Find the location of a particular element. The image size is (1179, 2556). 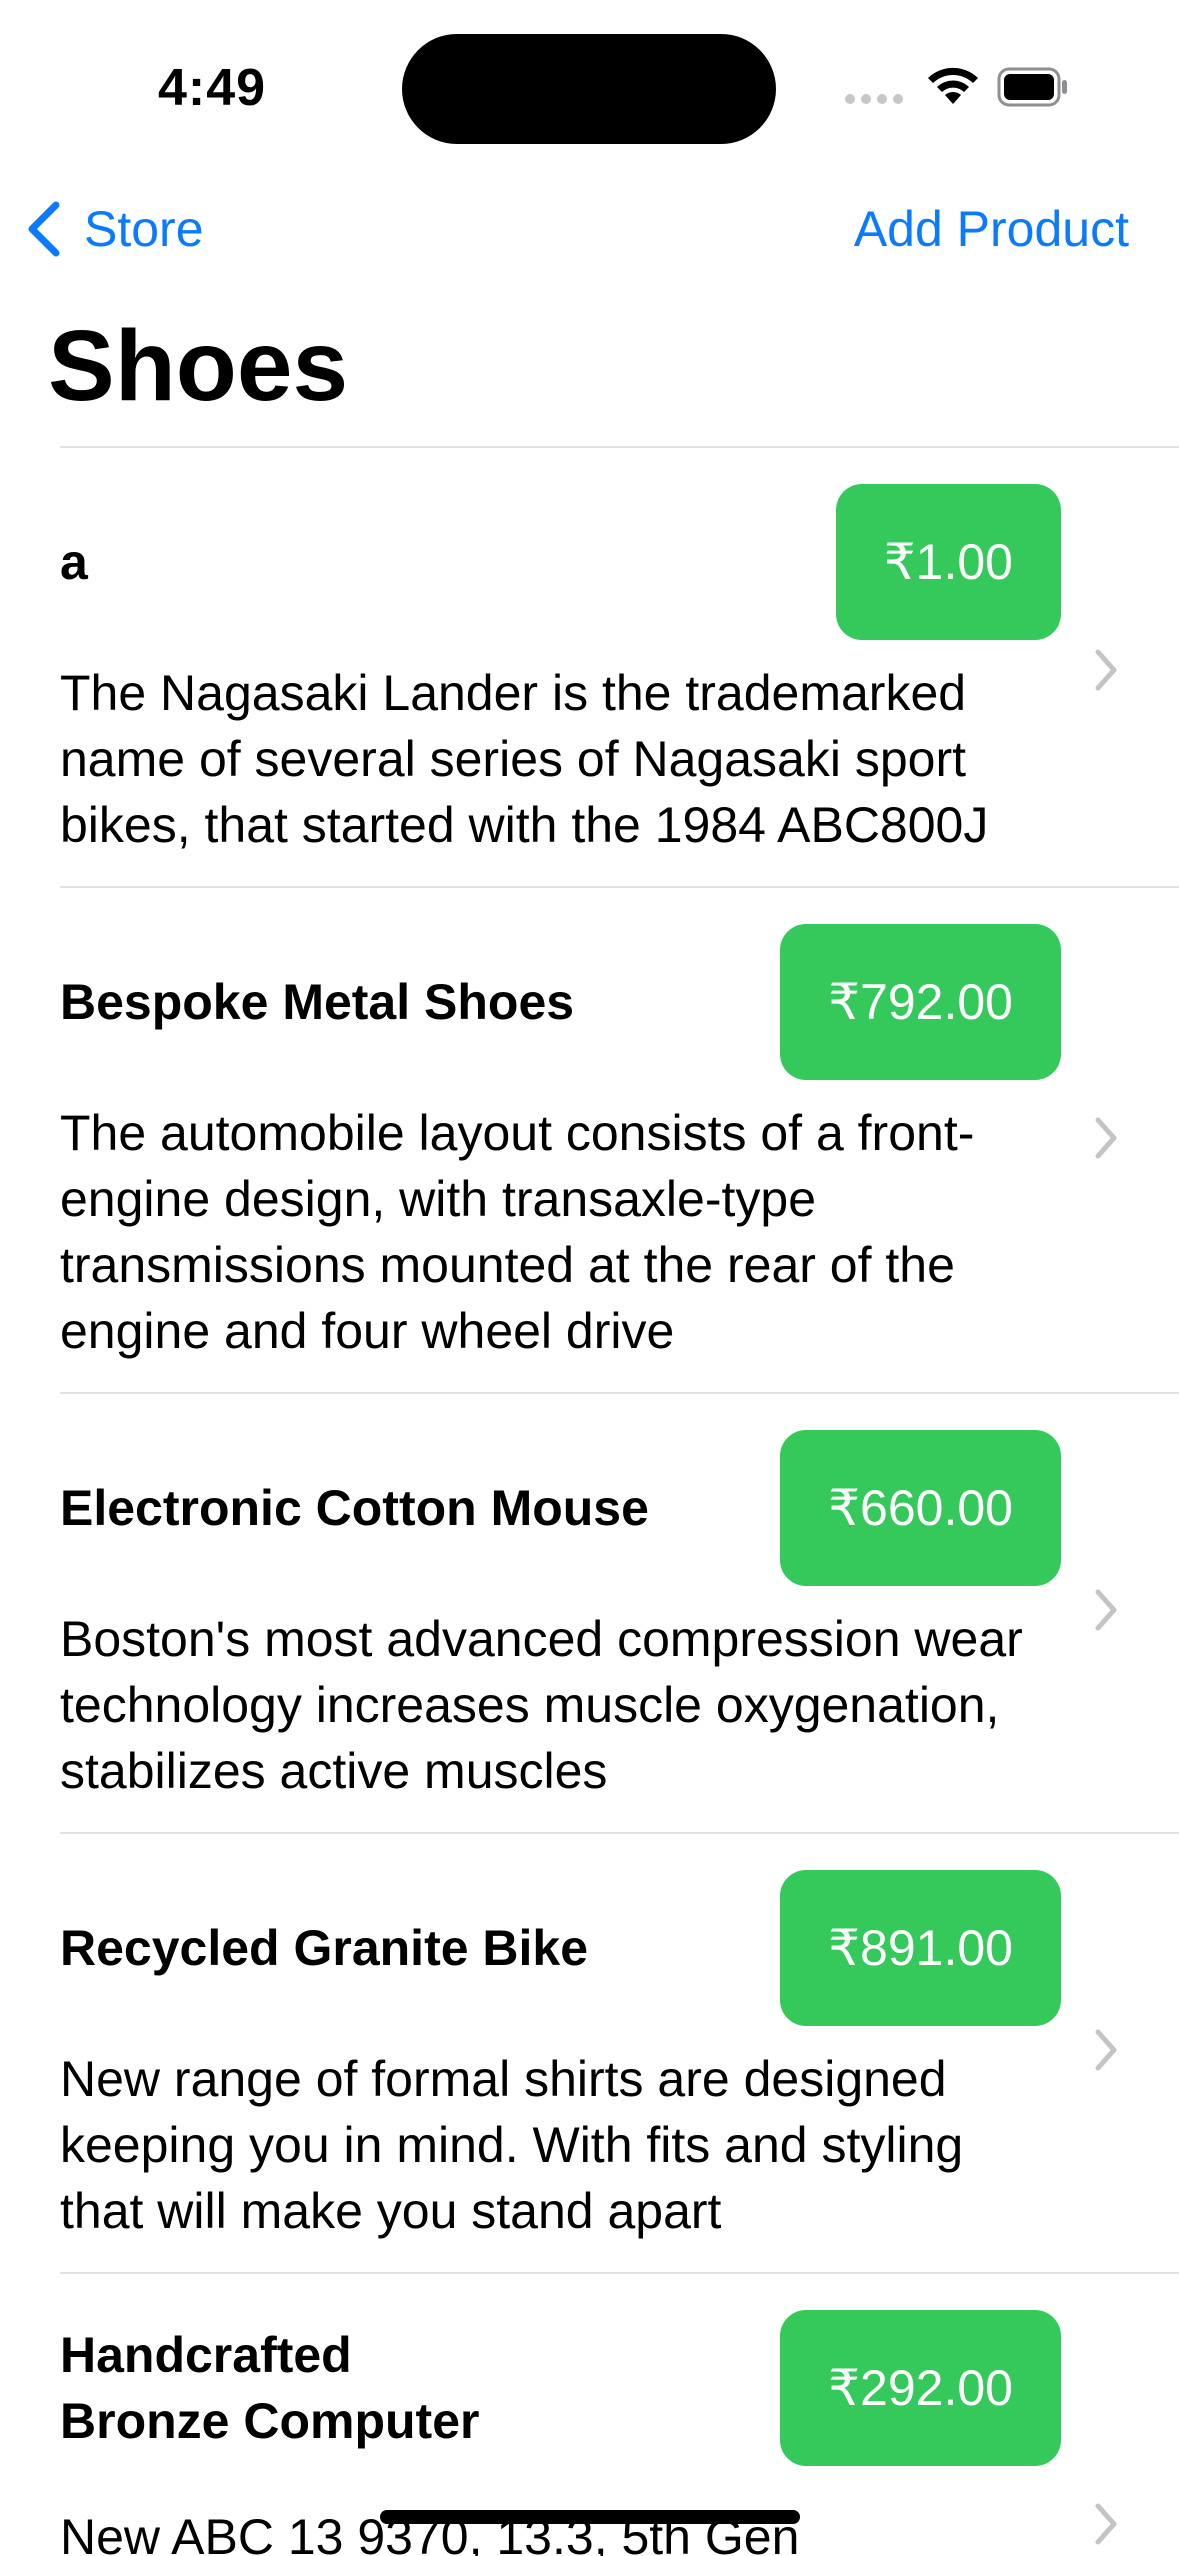

product-name: Electronic Cotton Mouse is located at coordinates (354, 1508).